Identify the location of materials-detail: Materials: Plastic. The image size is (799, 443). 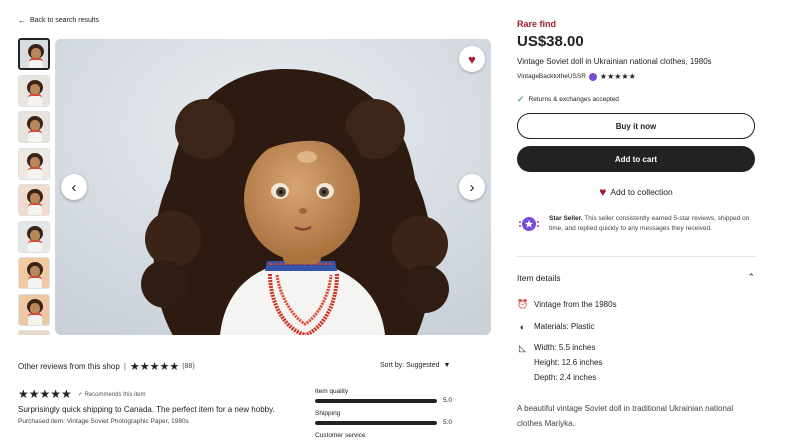
(564, 326).